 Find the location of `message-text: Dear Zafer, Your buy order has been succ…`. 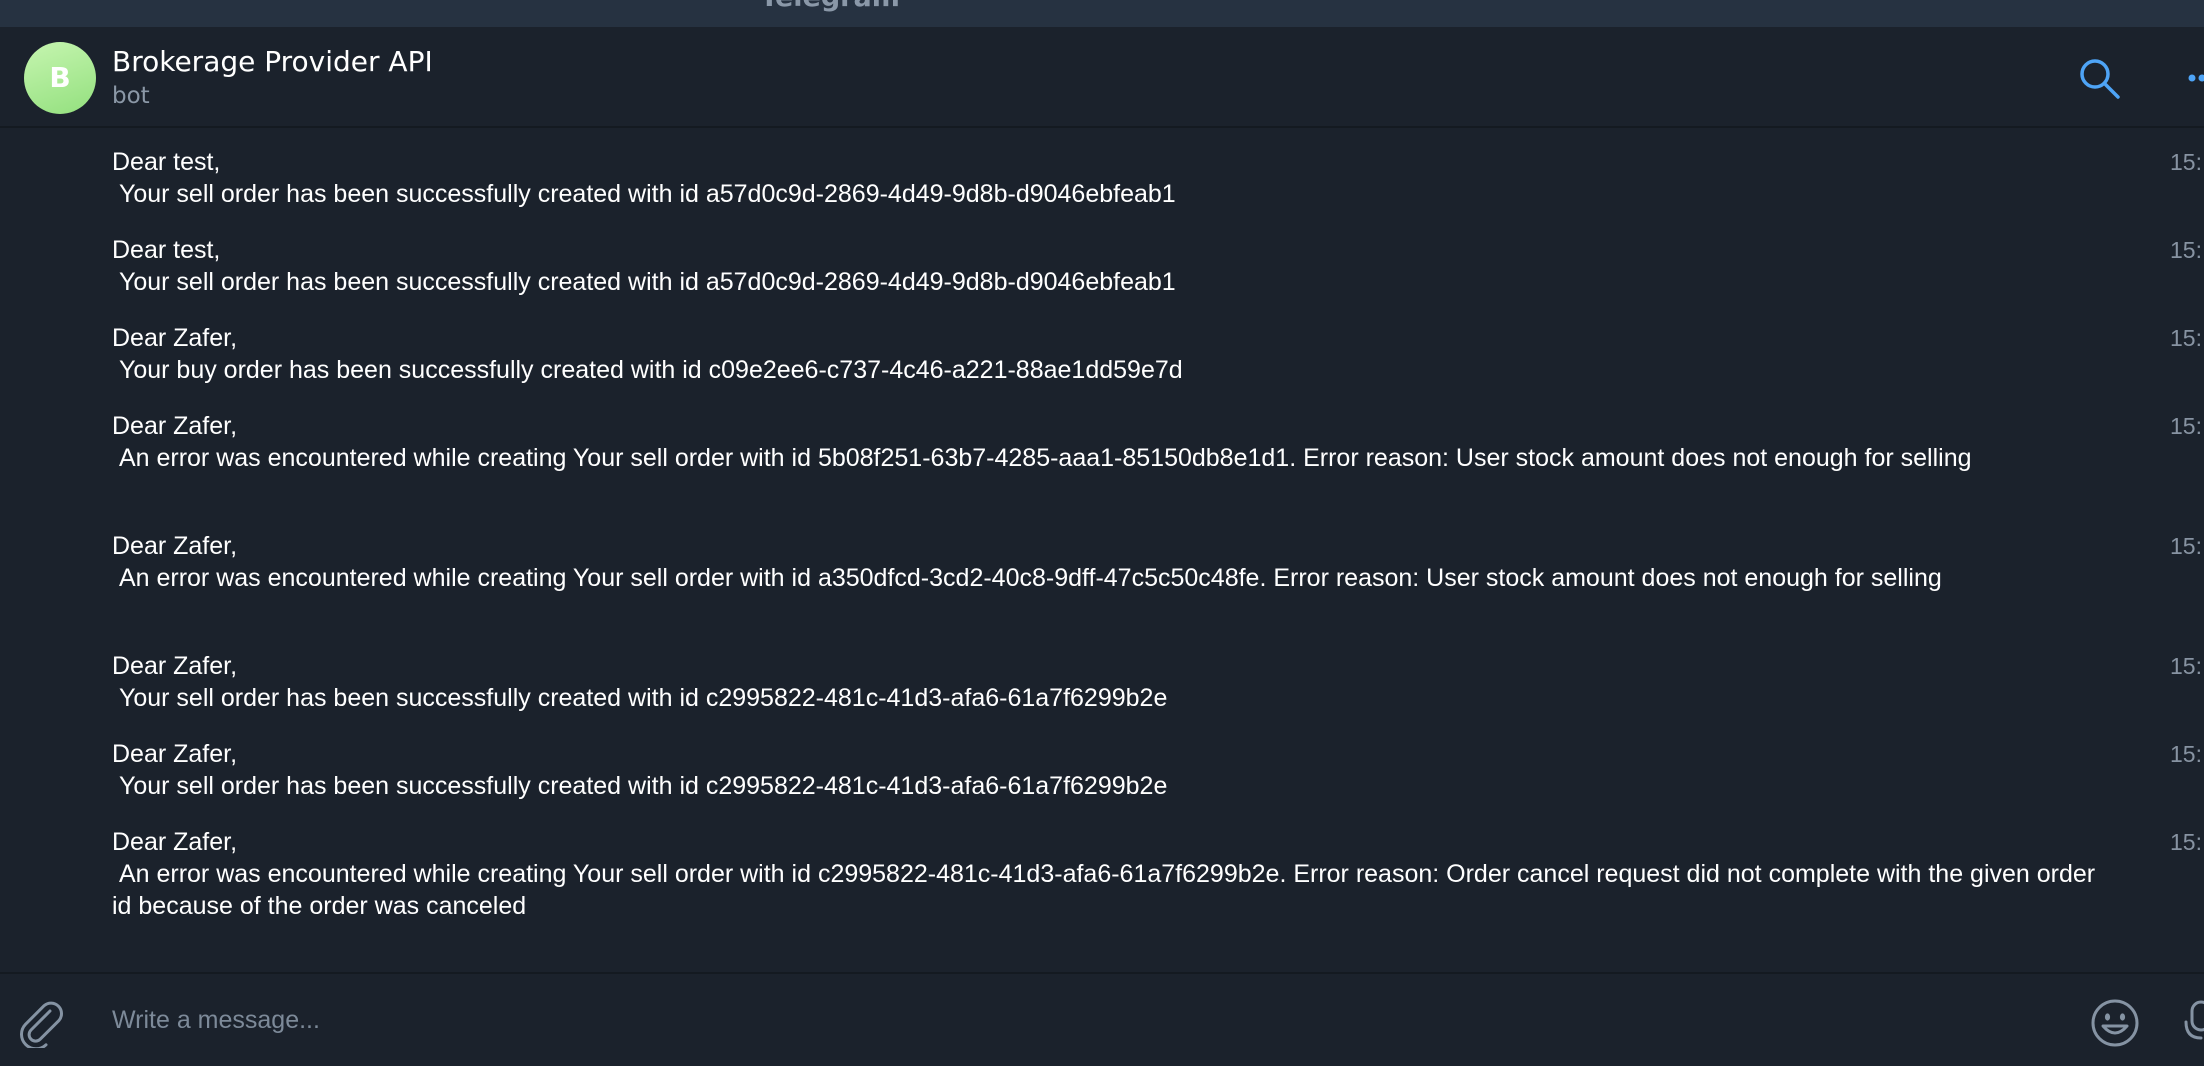

message-text: Dear Zafer, Your buy order has been succ… is located at coordinates (647, 354).